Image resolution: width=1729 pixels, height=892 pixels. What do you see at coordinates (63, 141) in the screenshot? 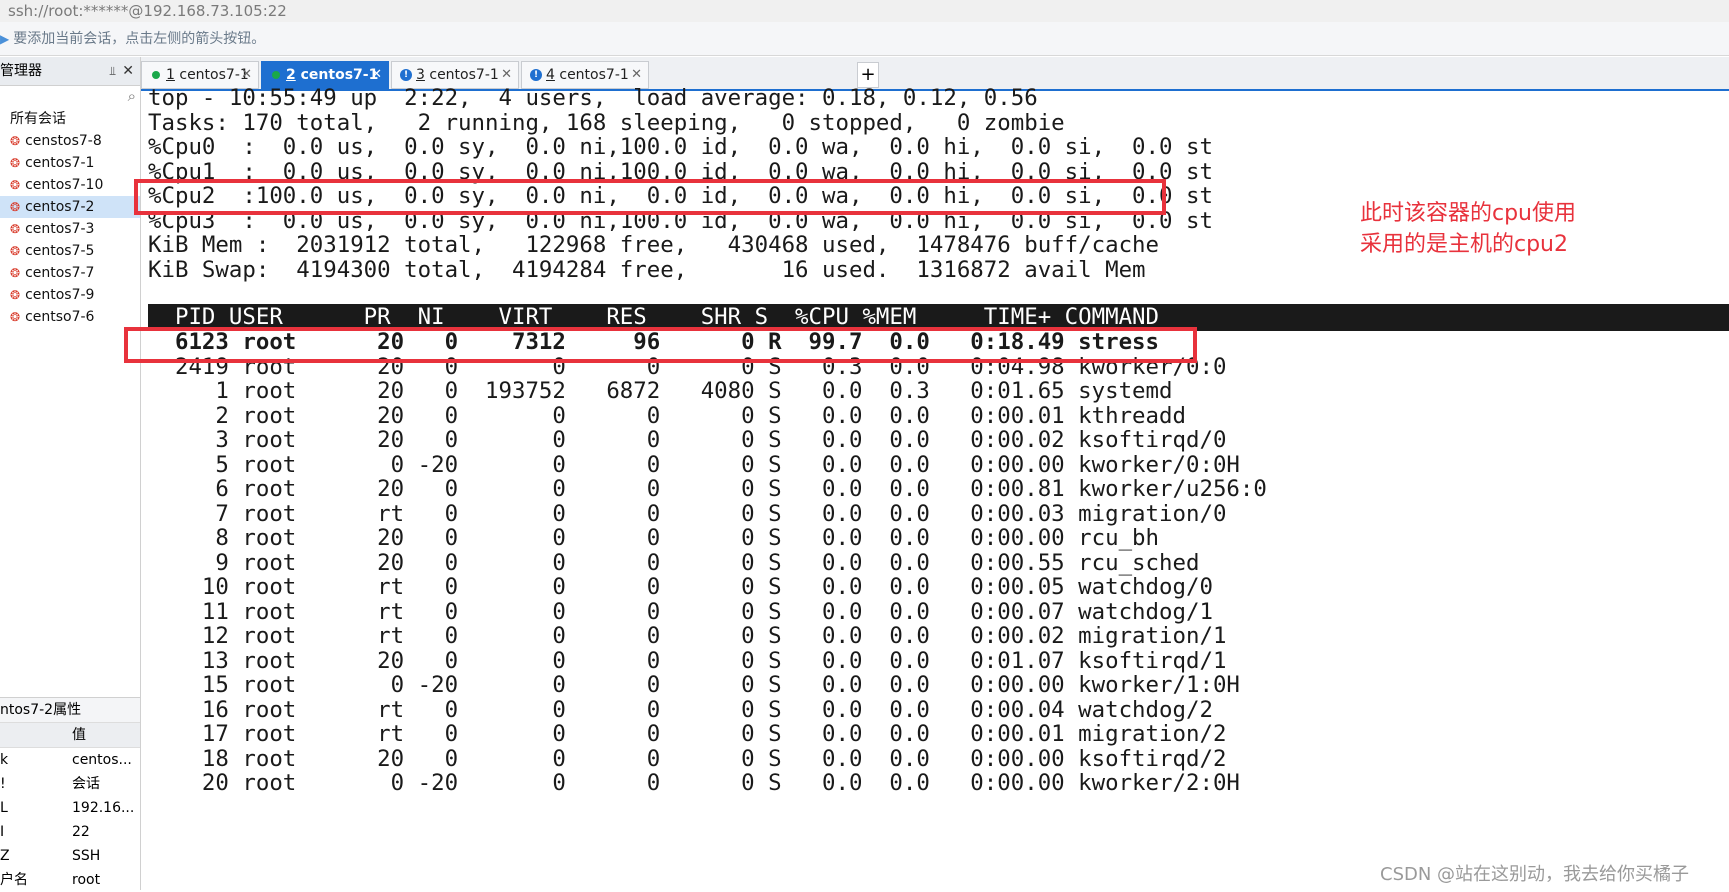
I see `session-label: censtos7-8` at bounding box center [63, 141].